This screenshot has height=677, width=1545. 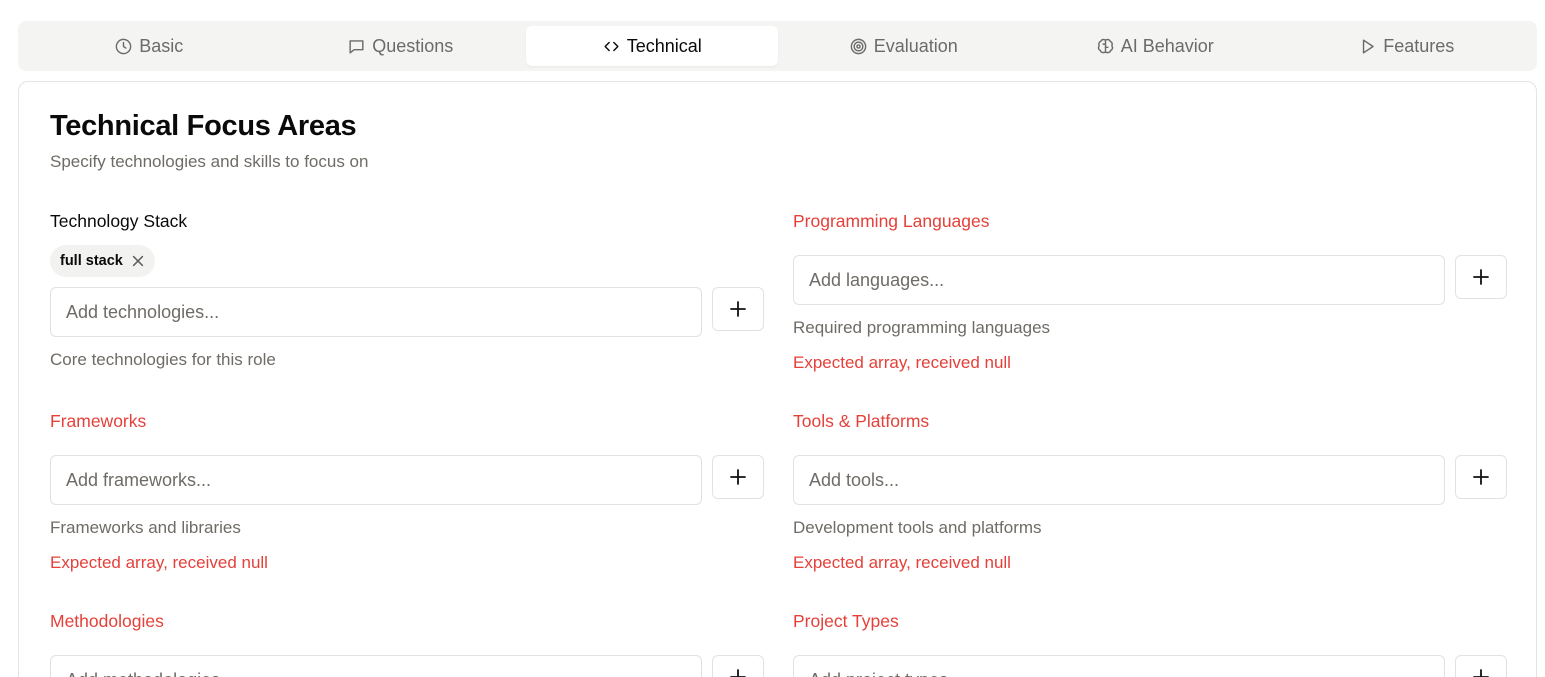 What do you see at coordinates (376, 666) in the screenshot?
I see `methodologies-input` at bounding box center [376, 666].